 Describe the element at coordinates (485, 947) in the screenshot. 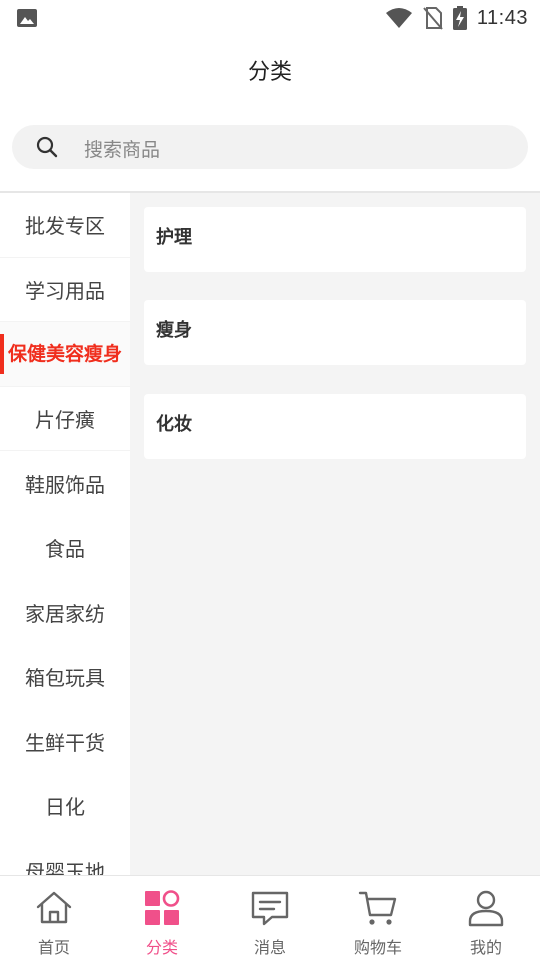

I see `tab-profile-label: 我的` at that location.